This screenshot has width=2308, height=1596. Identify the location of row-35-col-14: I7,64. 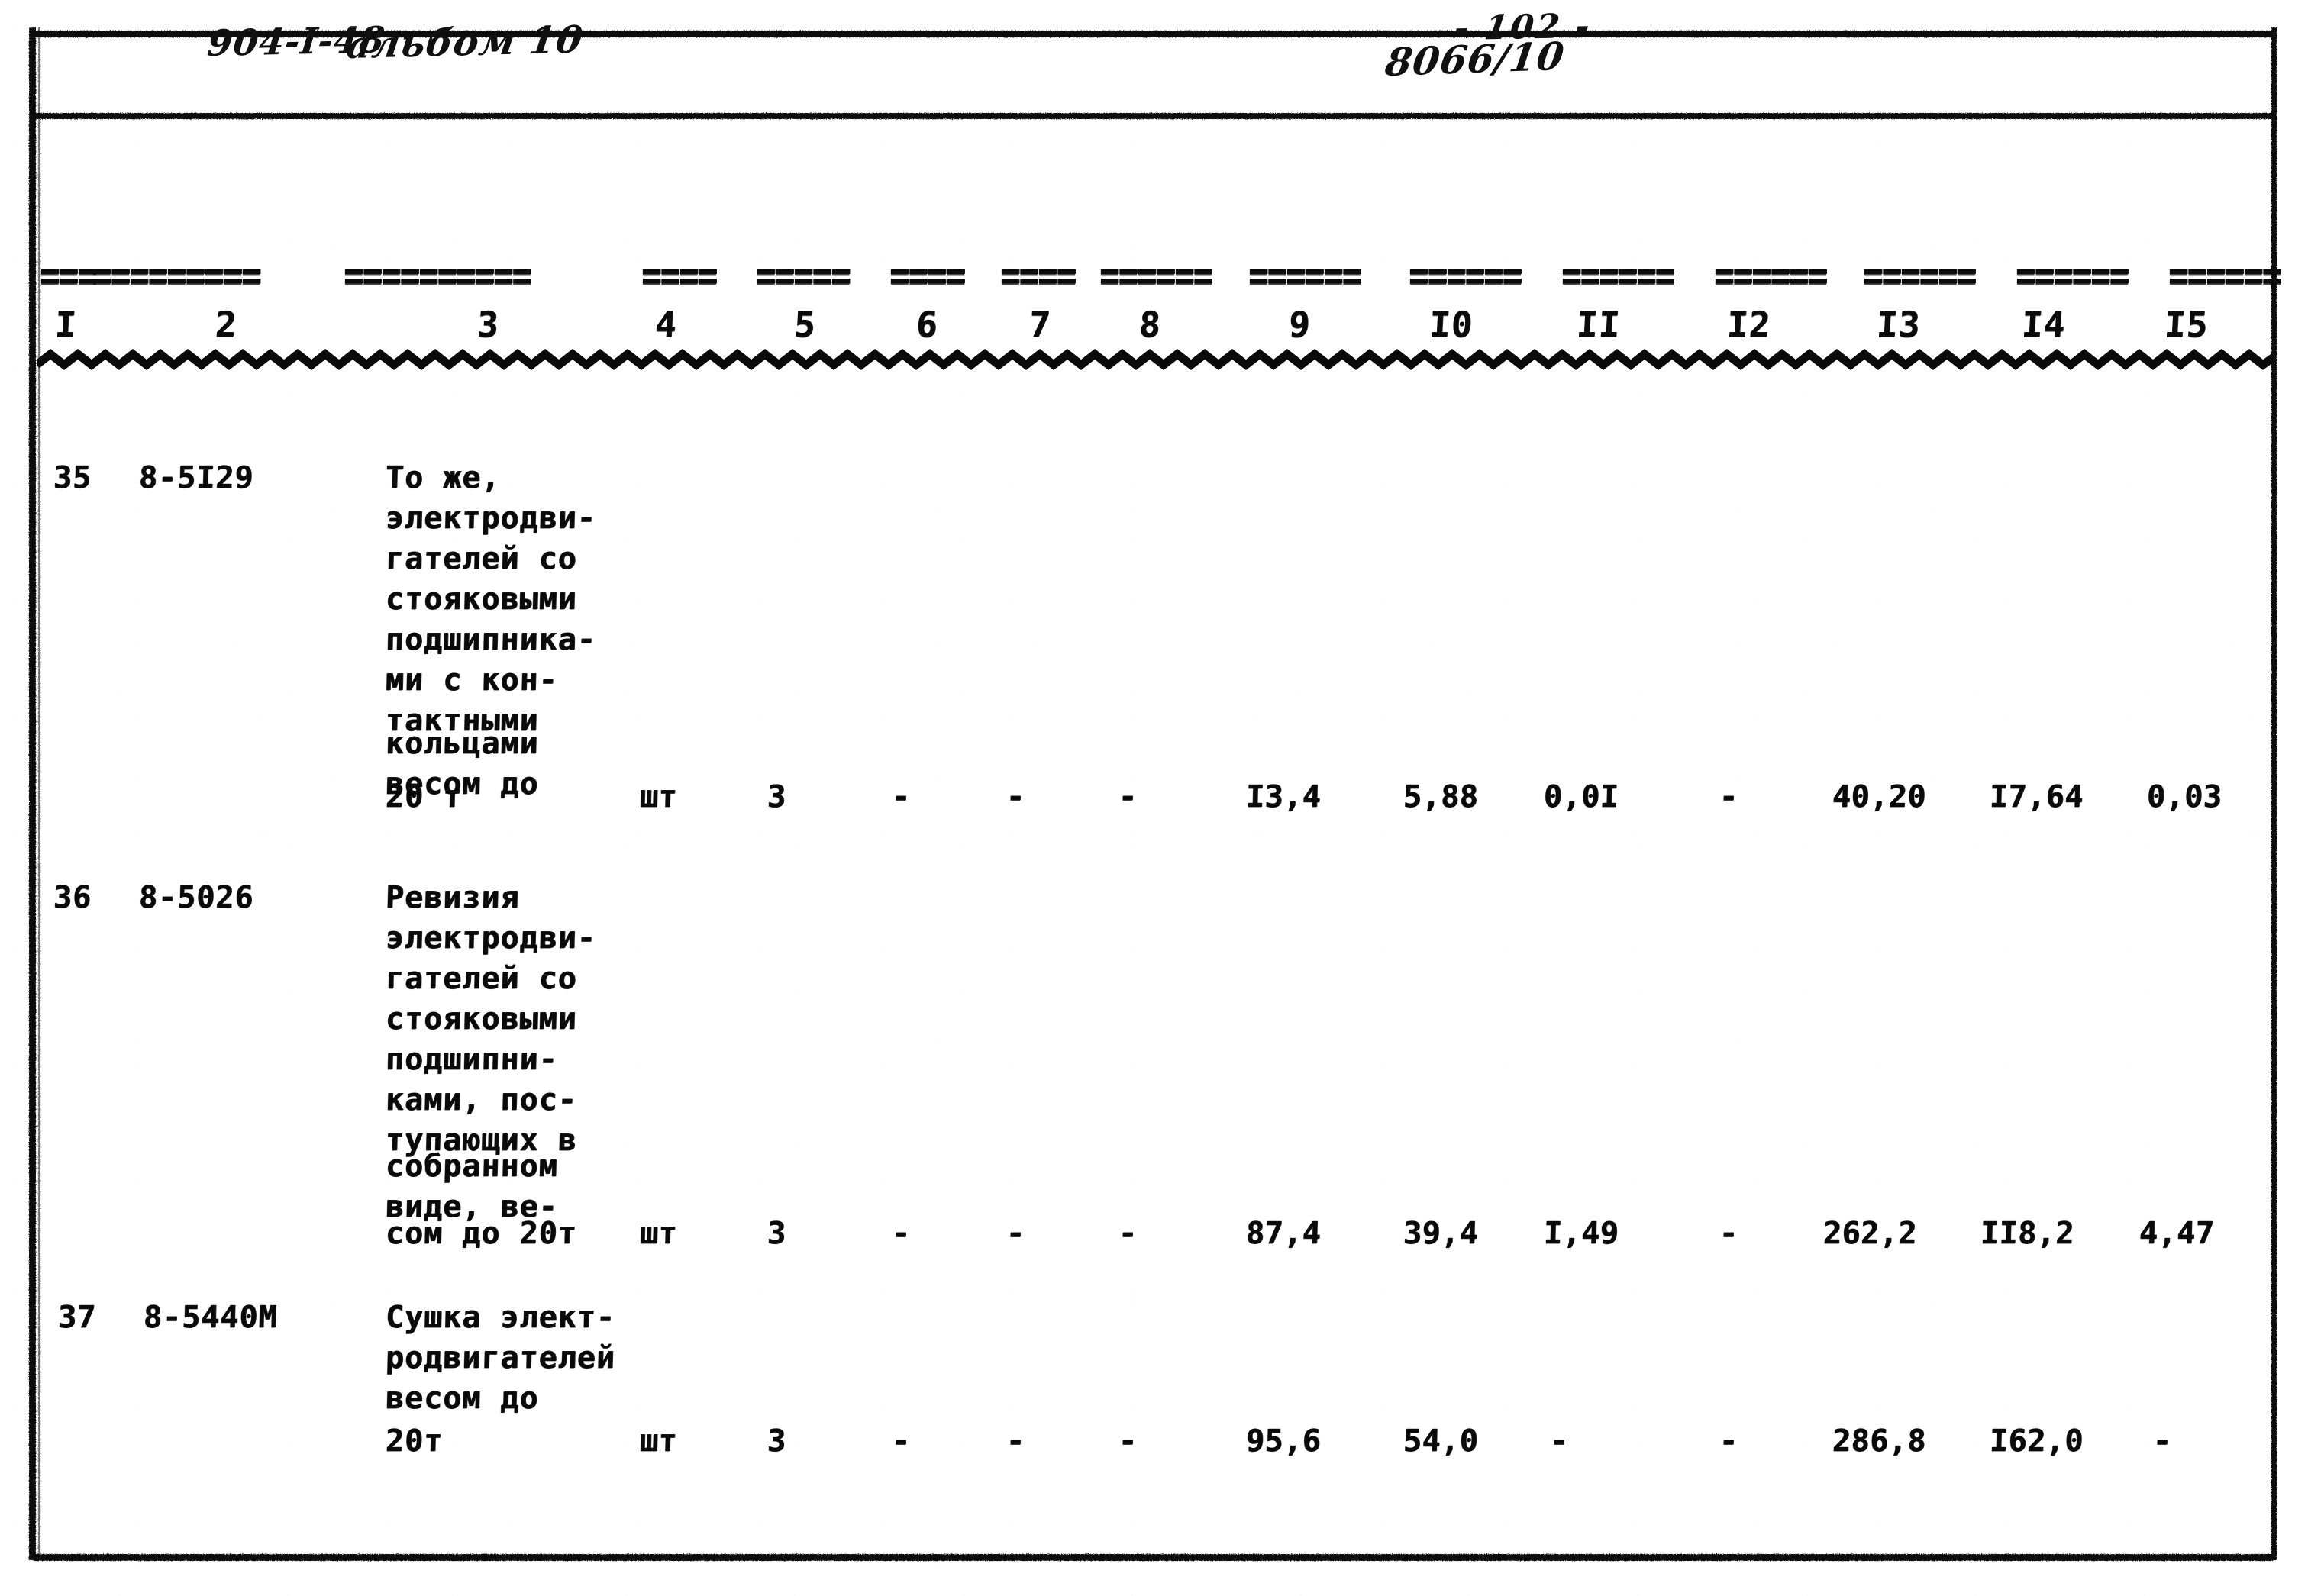
(2036, 796).